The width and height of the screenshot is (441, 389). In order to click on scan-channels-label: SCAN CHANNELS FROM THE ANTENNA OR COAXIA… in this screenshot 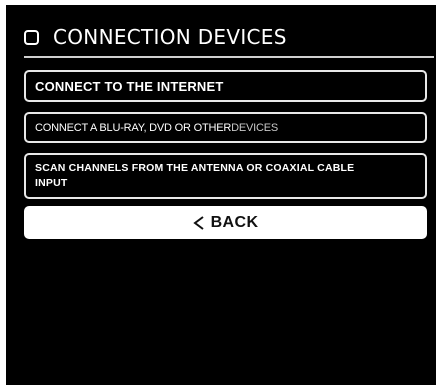, I will do `click(195, 175)`.